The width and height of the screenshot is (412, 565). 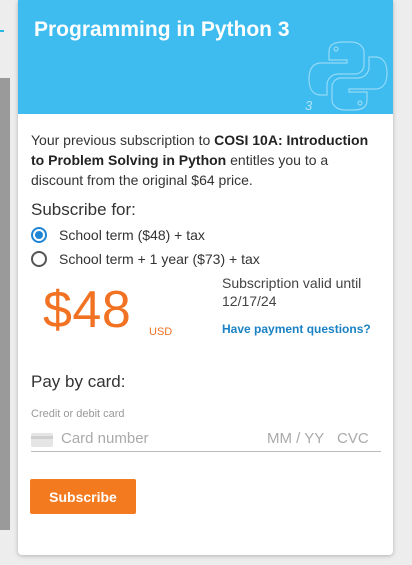 I want to click on option-label: School term ($48) + tax, so click(x=132, y=235).